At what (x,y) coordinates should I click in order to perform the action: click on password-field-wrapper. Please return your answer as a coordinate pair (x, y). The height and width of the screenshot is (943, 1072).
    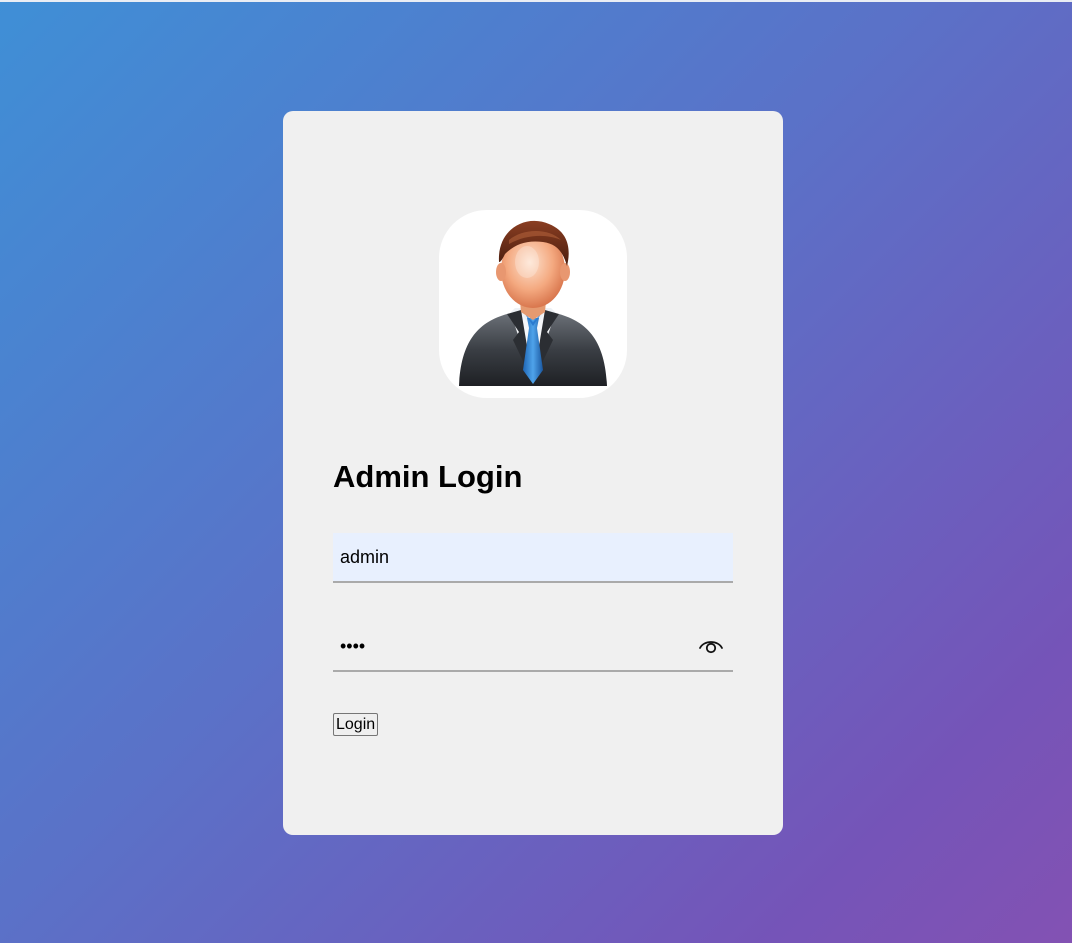
    Looking at the image, I should click on (533, 647).